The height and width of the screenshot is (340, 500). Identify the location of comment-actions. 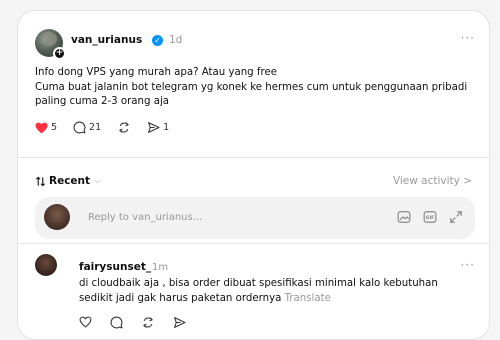
(141, 322).